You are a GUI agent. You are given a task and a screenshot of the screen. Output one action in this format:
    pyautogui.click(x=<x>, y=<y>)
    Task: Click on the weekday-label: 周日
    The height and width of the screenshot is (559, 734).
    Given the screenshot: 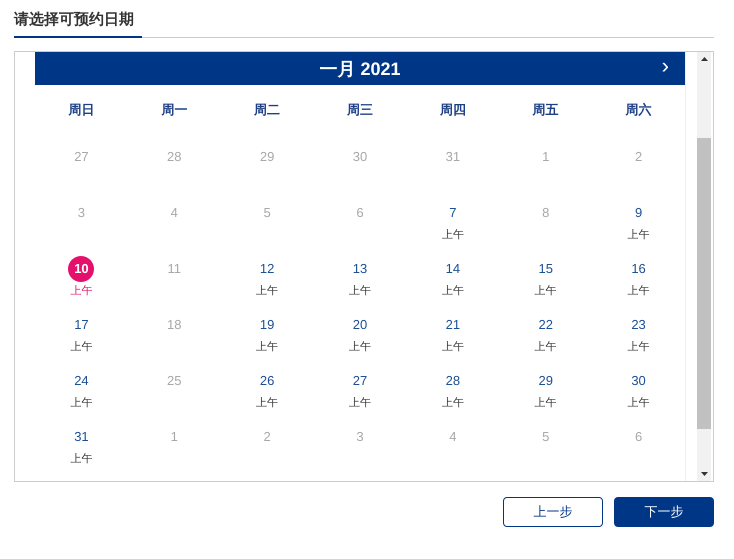 What is the action you would take?
    pyautogui.click(x=81, y=111)
    